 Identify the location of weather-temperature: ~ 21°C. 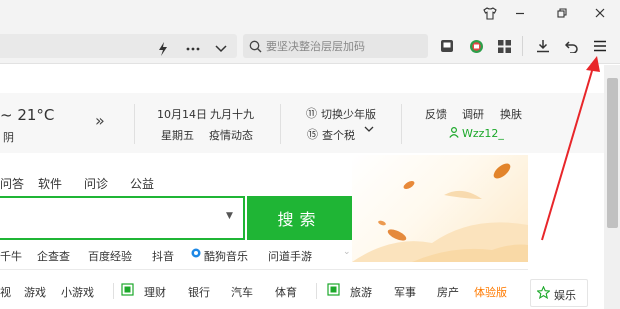
(27, 115).